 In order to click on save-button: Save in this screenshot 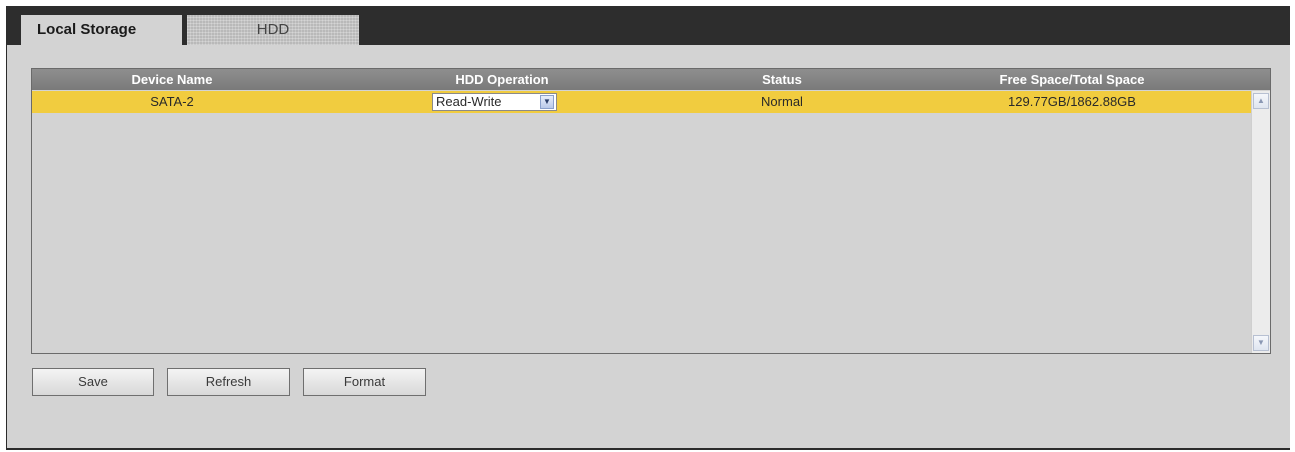, I will do `click(93, 382)`.